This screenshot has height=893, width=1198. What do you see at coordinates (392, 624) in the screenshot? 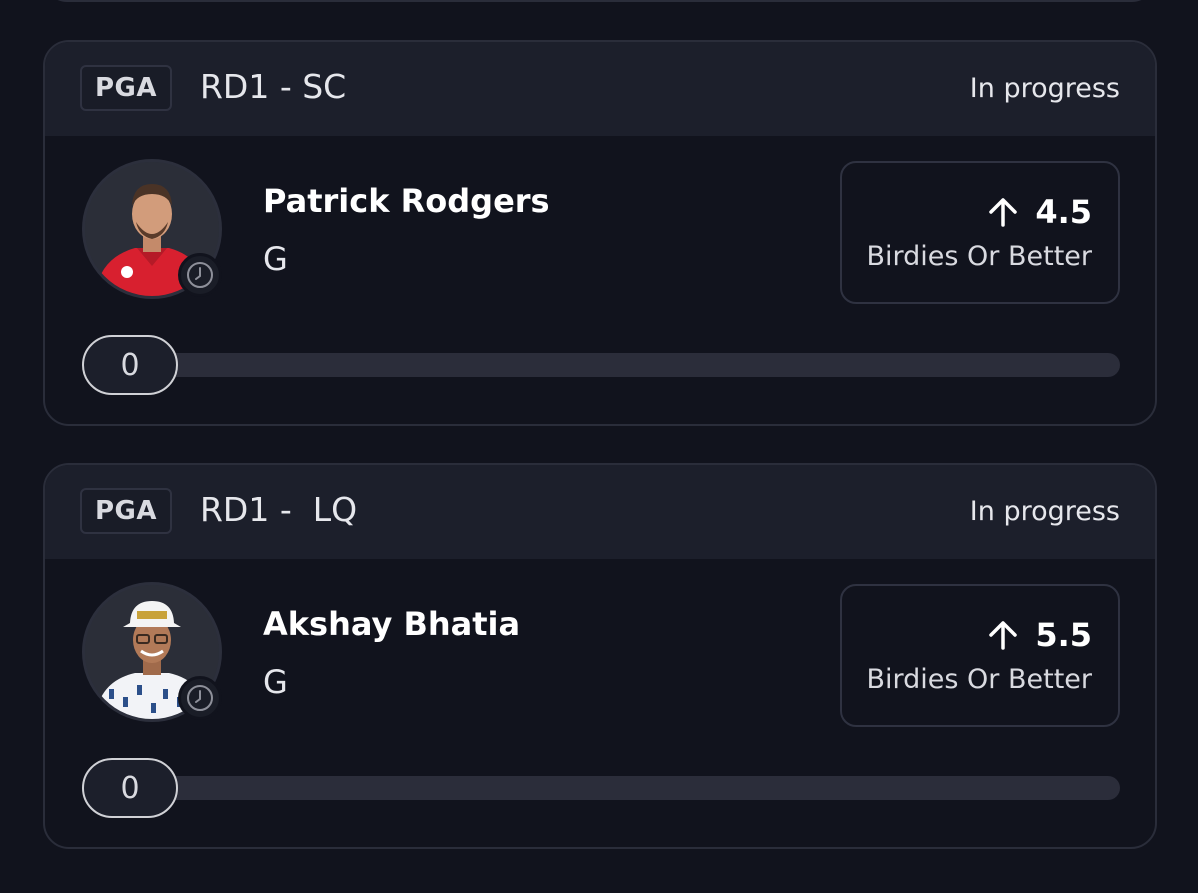
I see `player-name: Akshay Bhatia` at bounding box center [392, 624].